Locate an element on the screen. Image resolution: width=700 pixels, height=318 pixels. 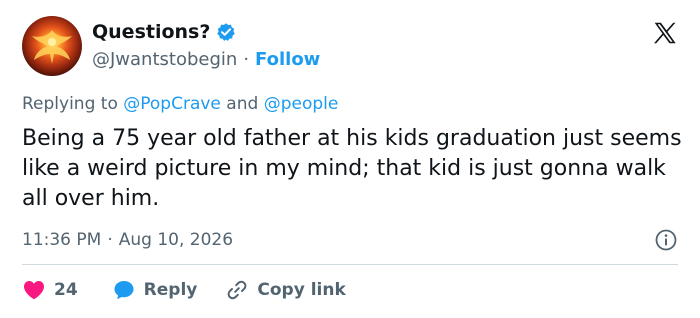
display-name: Questions? is located at coordinates (151, 32).